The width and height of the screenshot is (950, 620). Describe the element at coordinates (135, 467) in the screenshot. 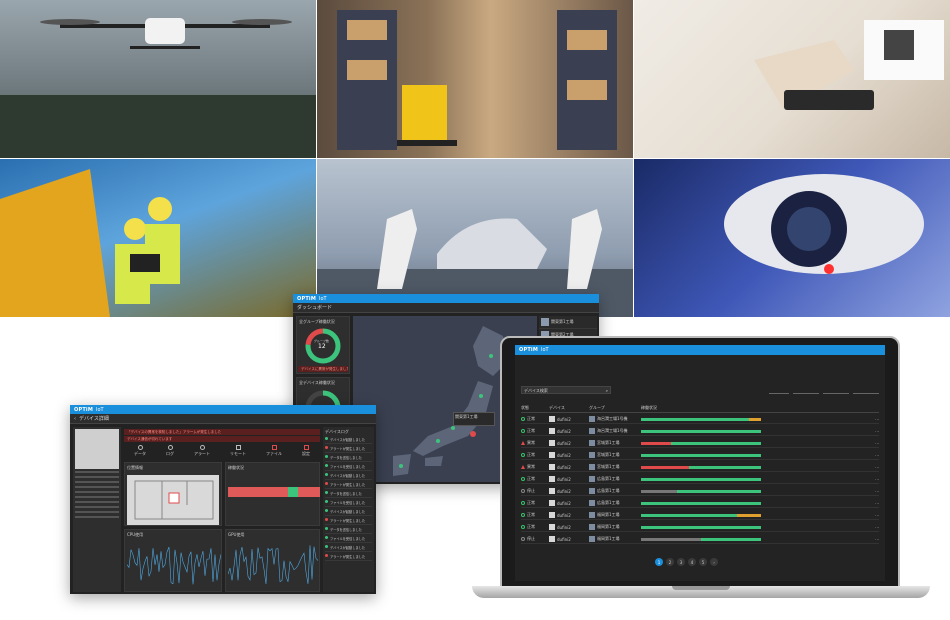

I see `location-title: 位置情報` at that location.